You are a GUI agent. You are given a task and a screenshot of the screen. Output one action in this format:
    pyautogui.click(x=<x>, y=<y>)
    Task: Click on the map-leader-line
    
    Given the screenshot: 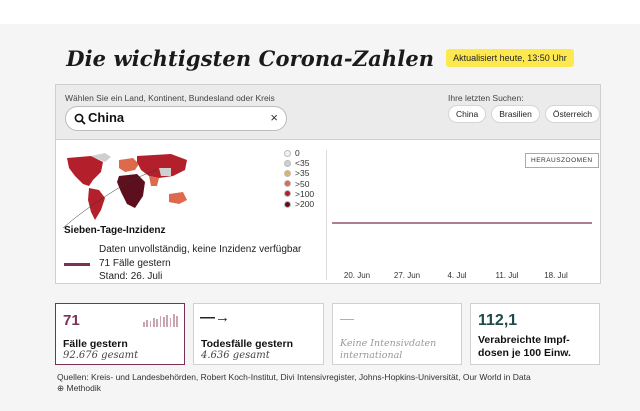 What is the action you would take?
    pyautogui.click(x=110, y=199)
    